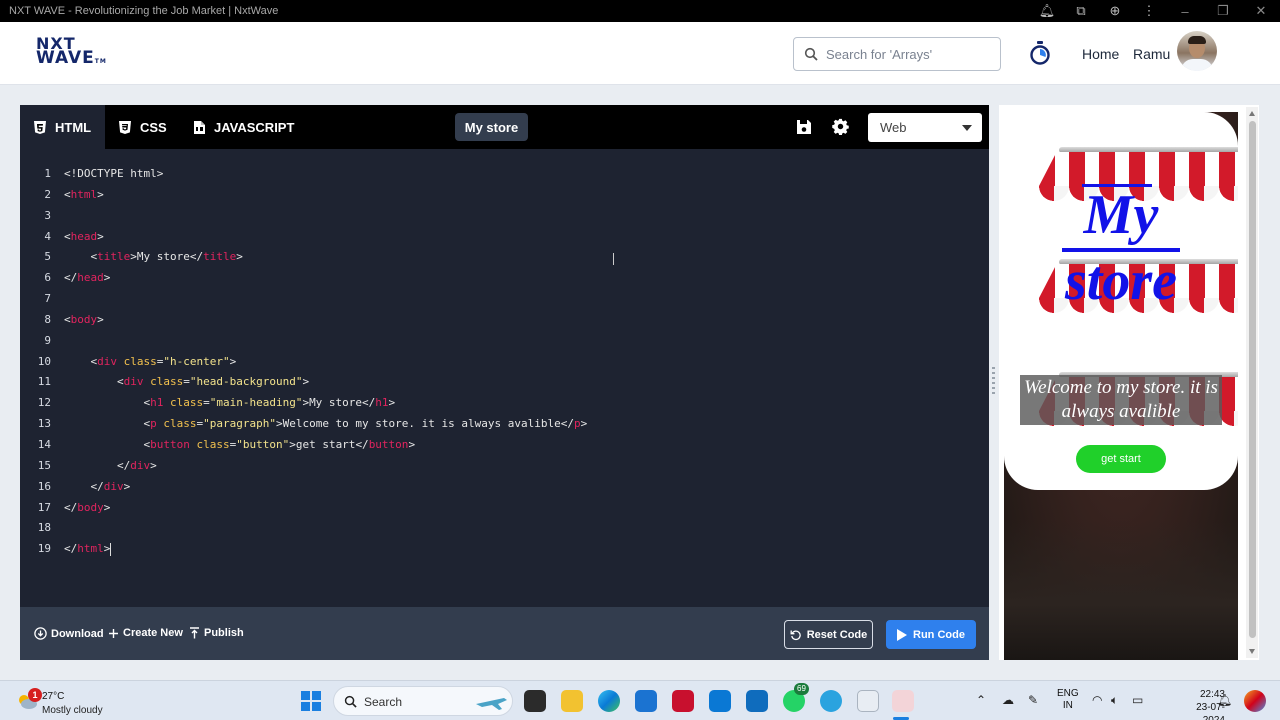  I want to click on search-icon, so click(811, 54).